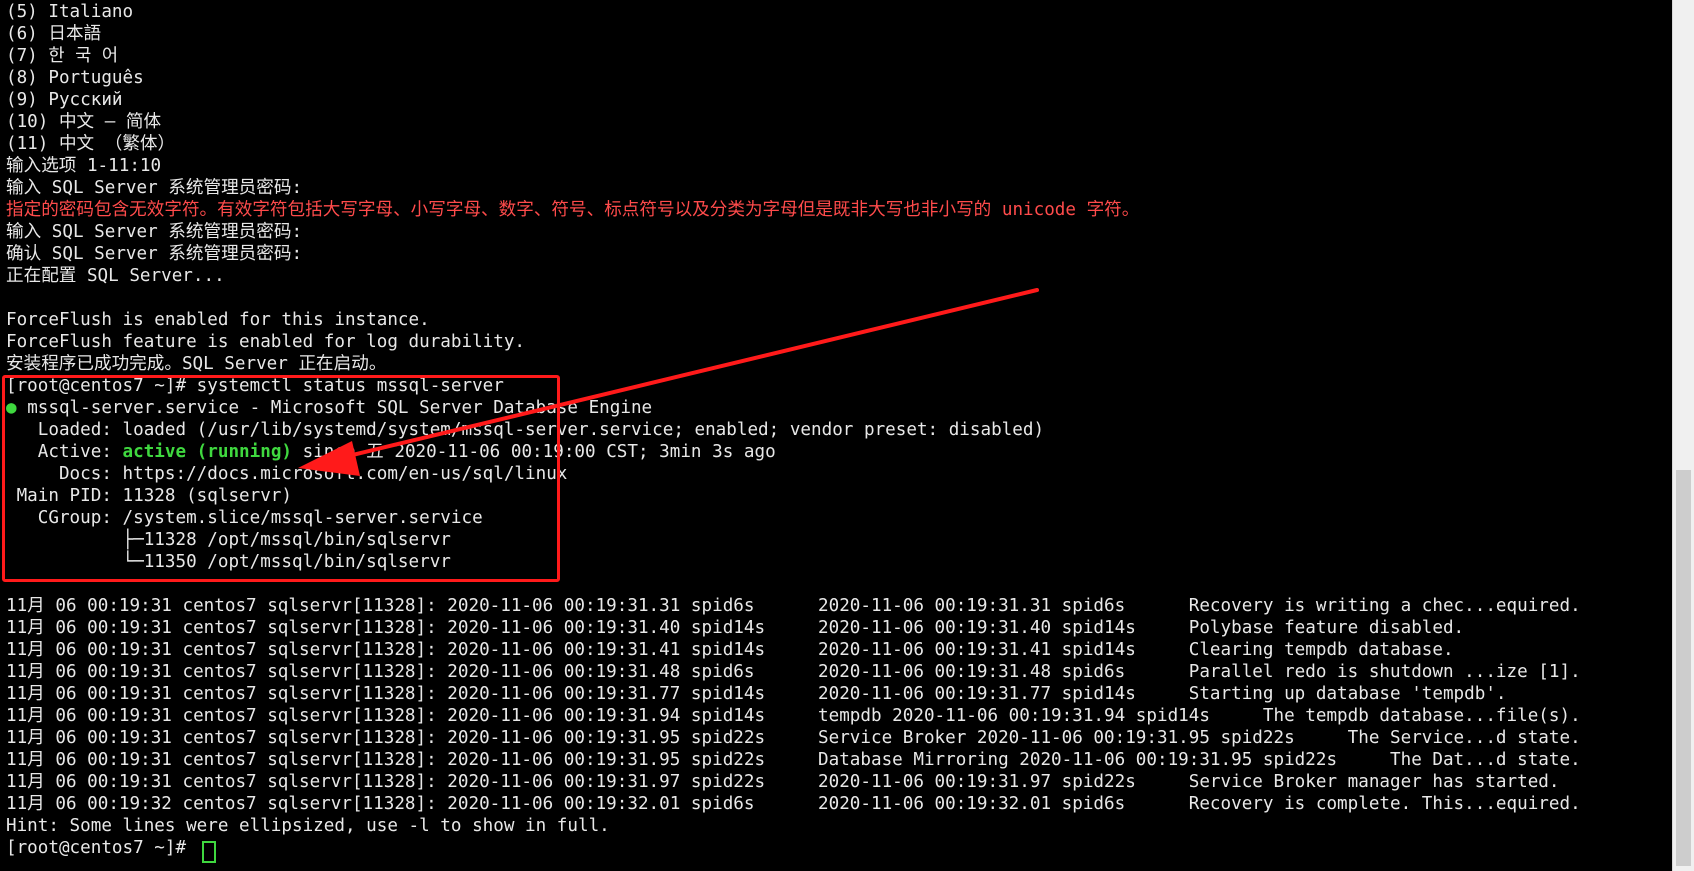  What do you see at coordinates (209, 852) in the screenshot?
I see `block-cursor-icon` at bounding box center [209, 852].